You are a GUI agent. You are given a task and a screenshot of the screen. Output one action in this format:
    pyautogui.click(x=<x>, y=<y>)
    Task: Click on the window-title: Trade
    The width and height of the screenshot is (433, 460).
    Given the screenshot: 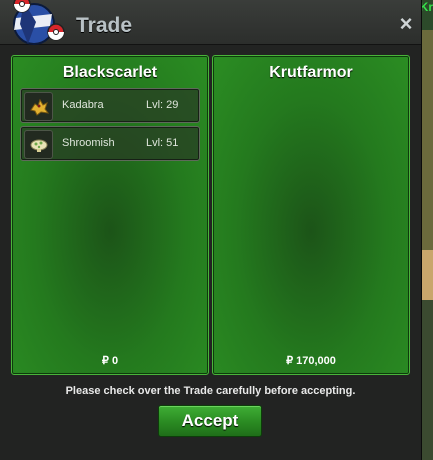 What is the action you would take?
    pyautogui.click(x=104, y=25)
    